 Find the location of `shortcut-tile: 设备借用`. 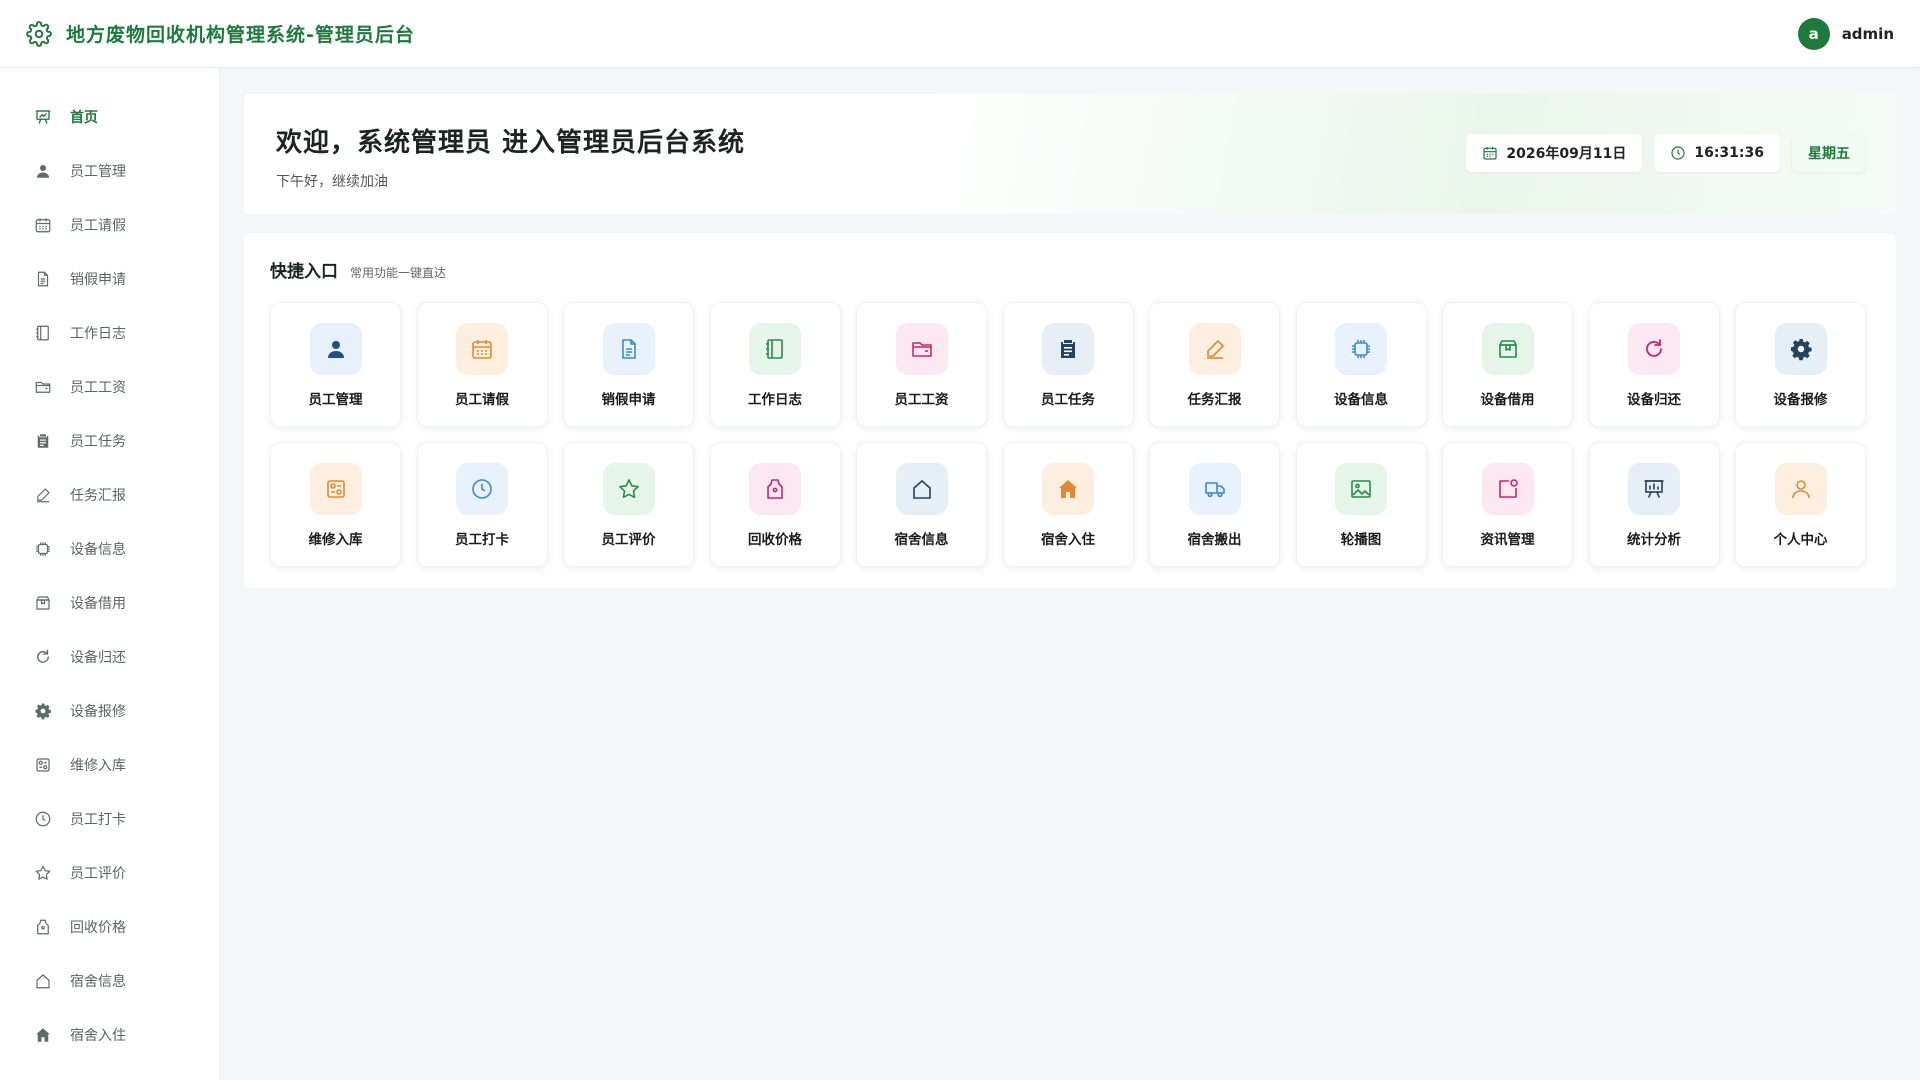

shortcut-tile: 设备借用 is located at coordinates (1507, 364).